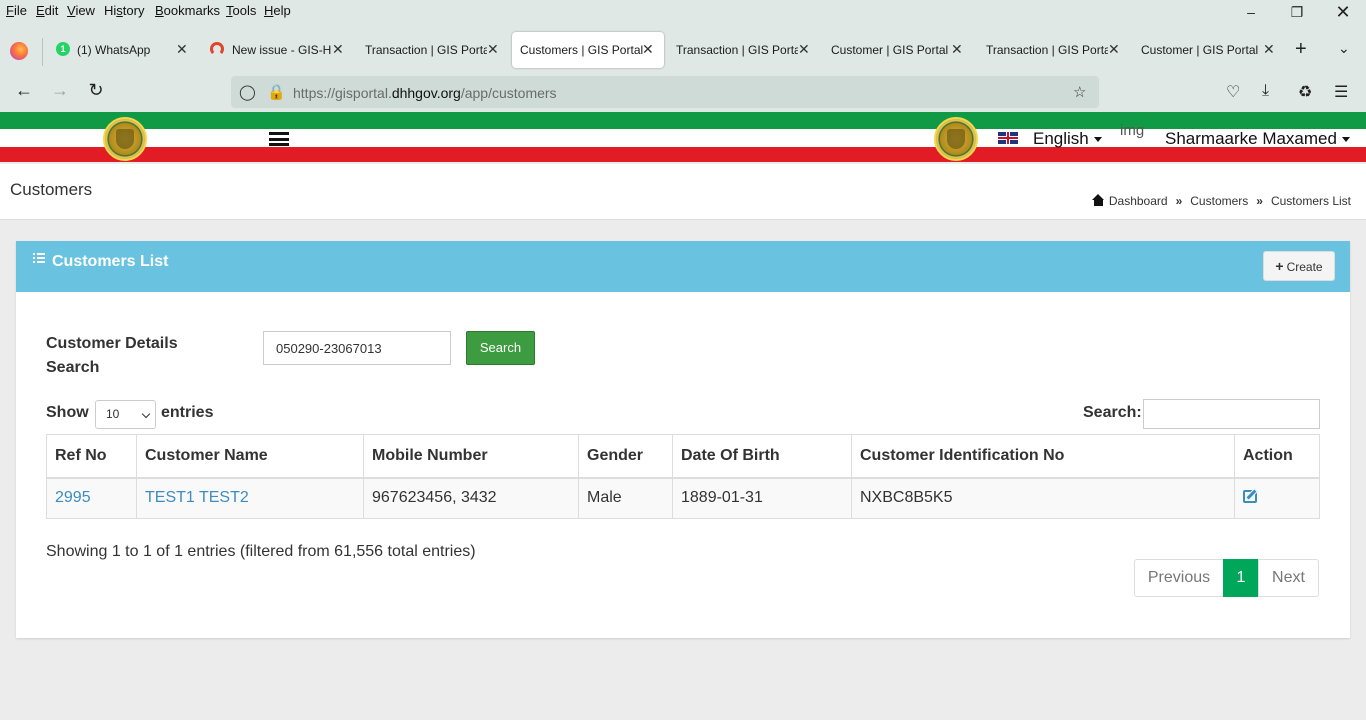  I want to click on column-mobile-number: Mobile Number, so click(471, 456).